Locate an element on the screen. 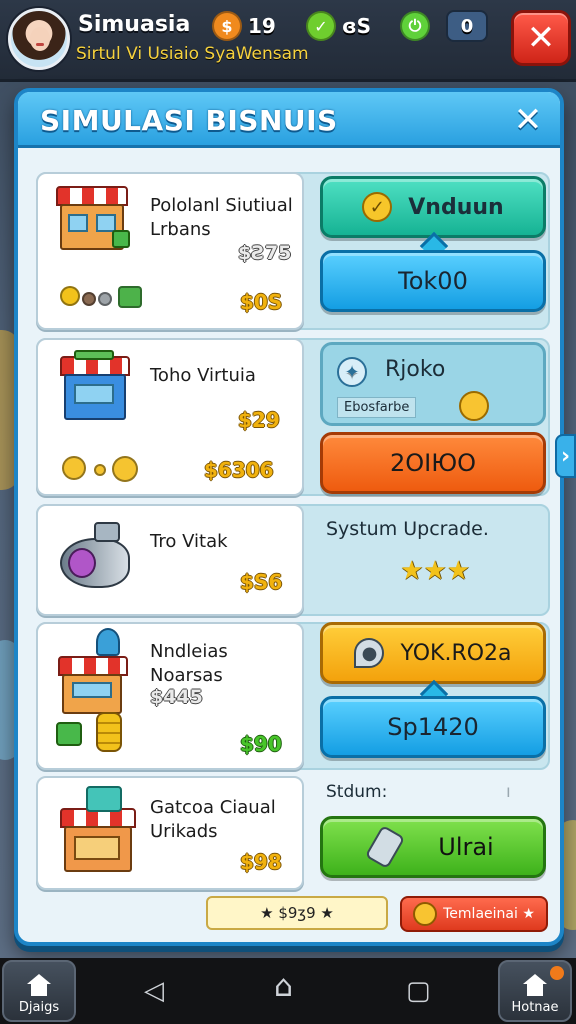 This screenshot has height=1024, width=576. star-icon is located at coordinates (70, 296).